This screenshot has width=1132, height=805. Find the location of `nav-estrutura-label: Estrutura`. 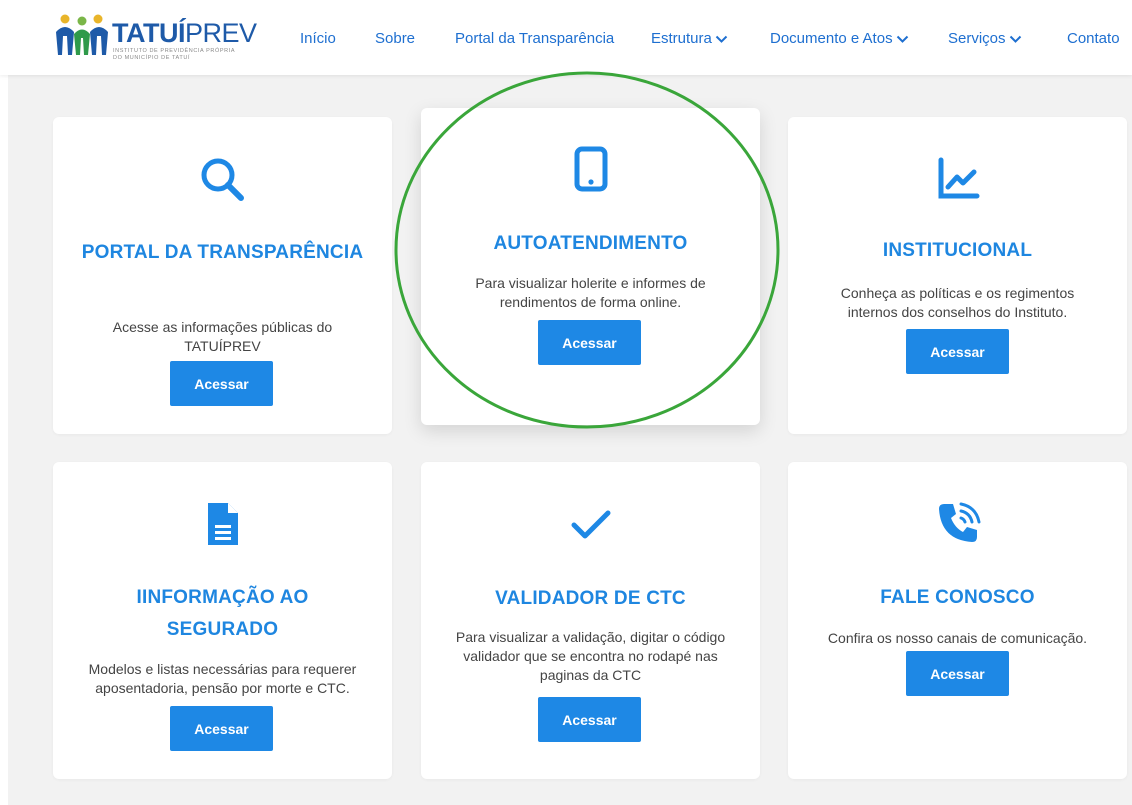

nav-estrutura-label: Estrutura is located at coordinates (681, 38).